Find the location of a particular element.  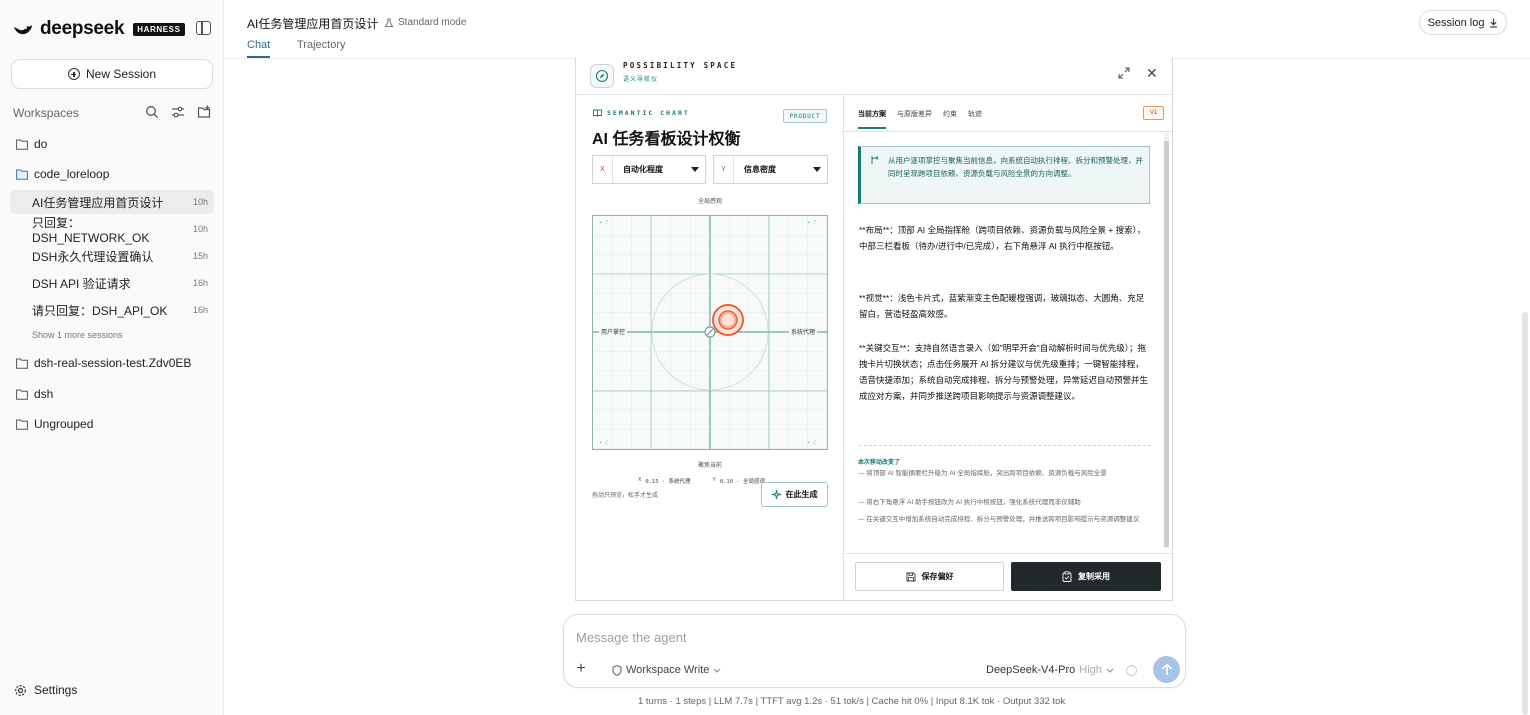

chevron-down-icon is located at coordinates (717, 670).